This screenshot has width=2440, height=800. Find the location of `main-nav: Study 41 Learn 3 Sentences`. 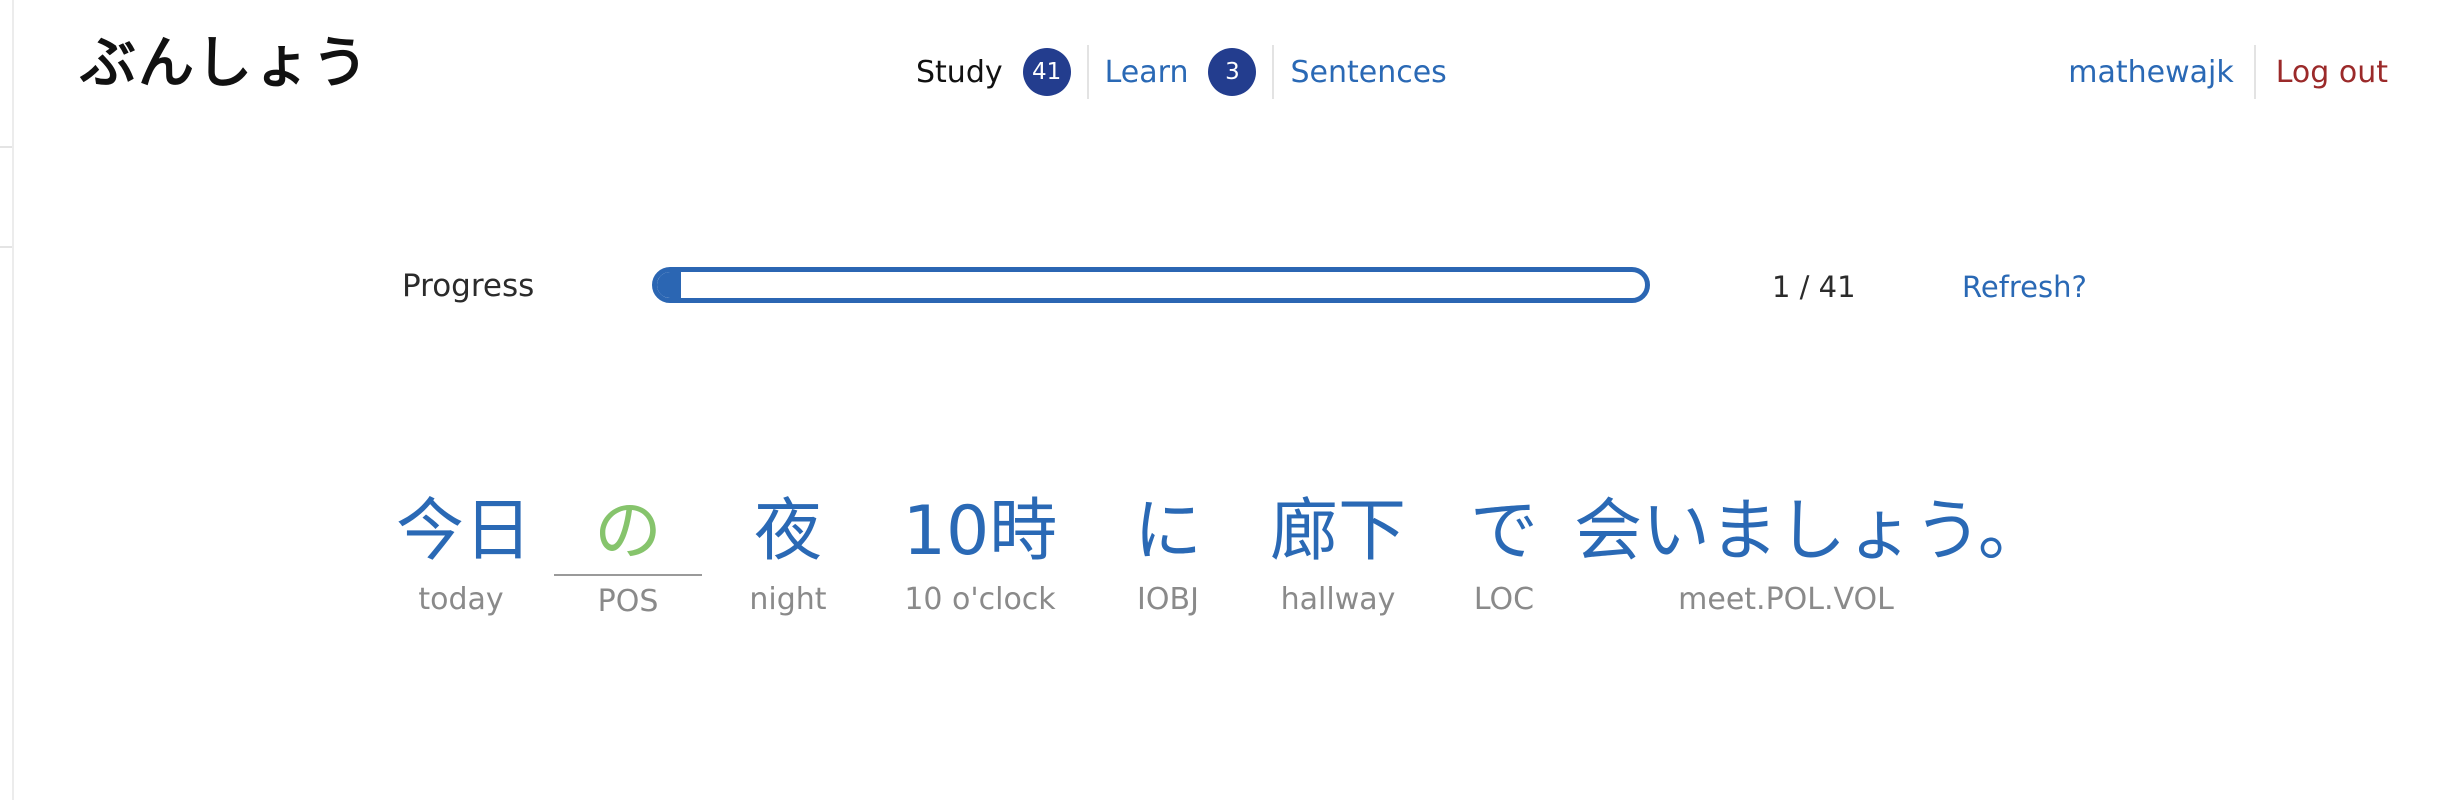

main-nav: Study 41 Learn 3 Sentences is located at coordinates (1189, 72).